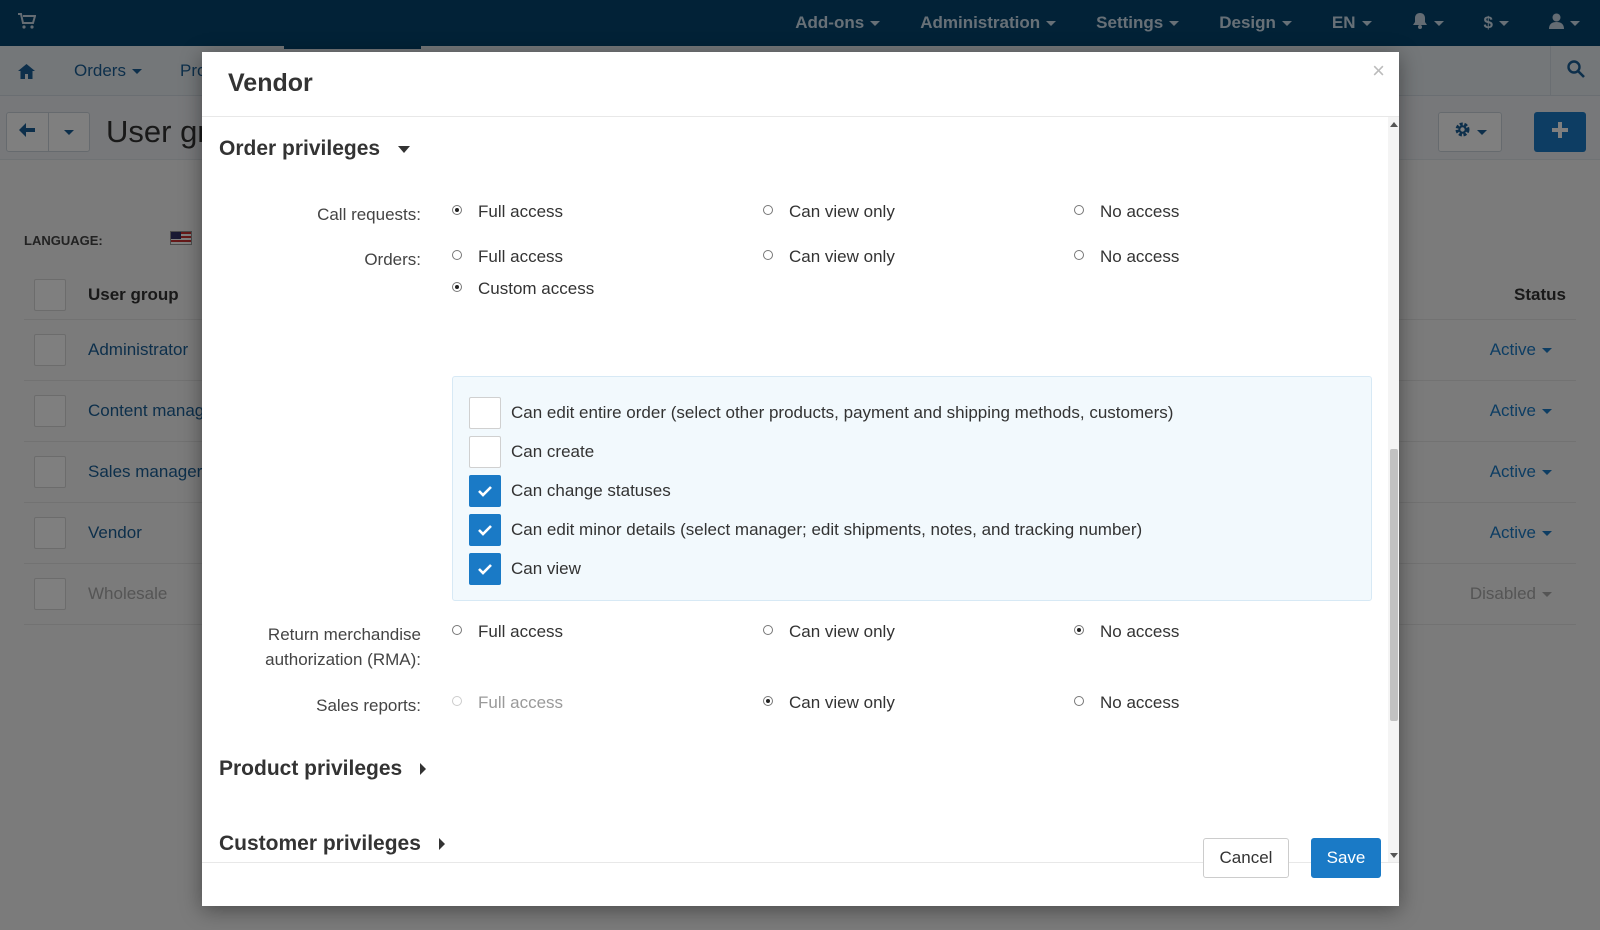  Describe the element at coordinates (553, 451) in the screenshot. I see `checkbox-label: Can create` at that location.